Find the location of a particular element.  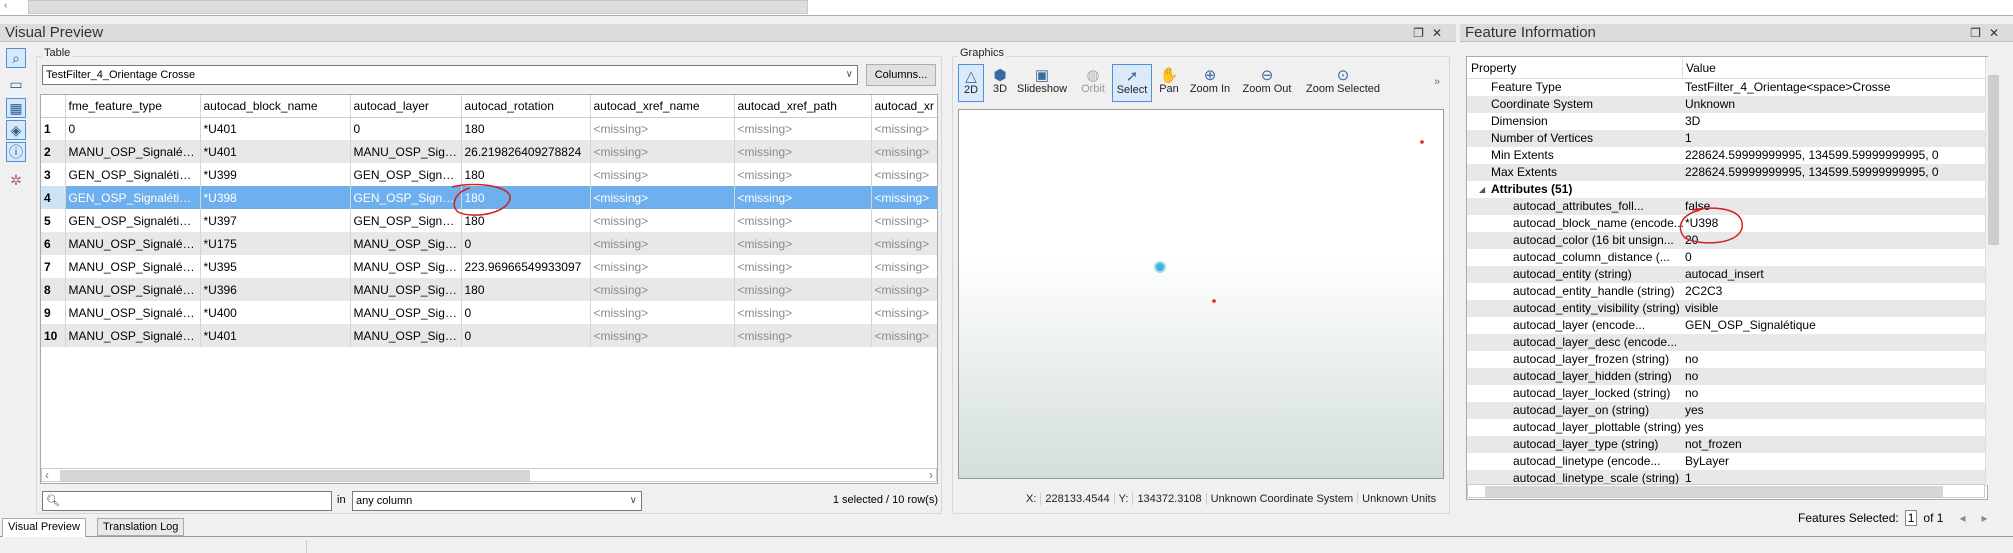

row-number: 10 is located at coordinates (53, 335).